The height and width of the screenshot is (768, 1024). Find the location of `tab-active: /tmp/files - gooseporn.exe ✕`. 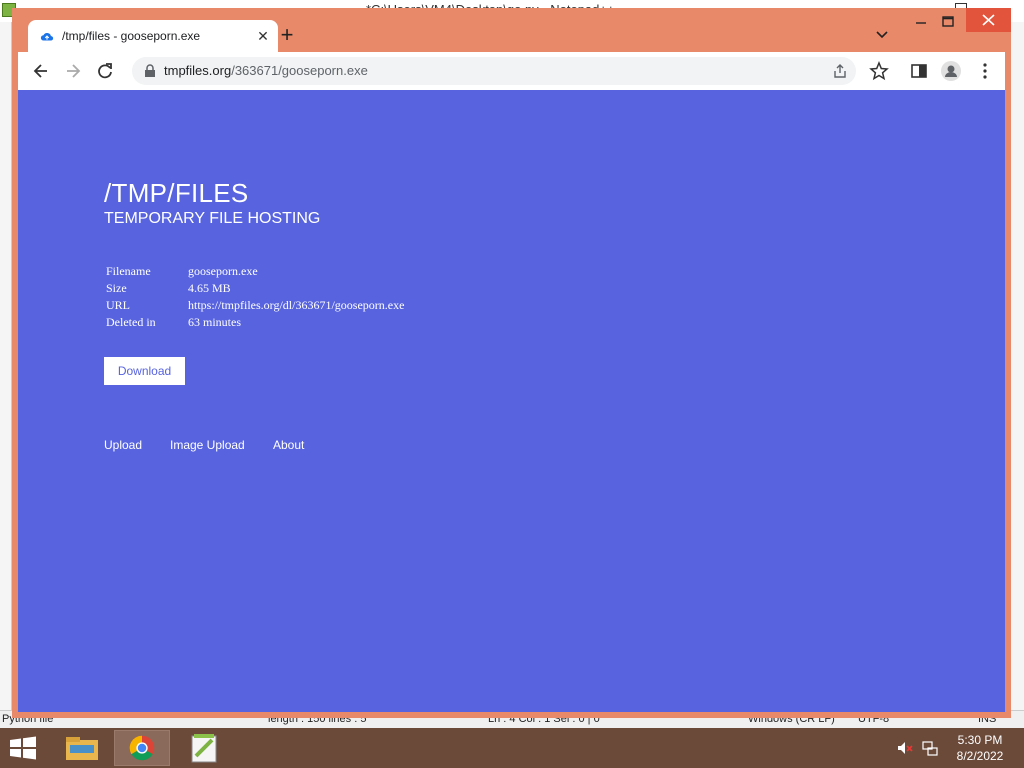

tab-active: /tmp/files - gooseporn.exe ✕ is located at coordinates (153, 37).